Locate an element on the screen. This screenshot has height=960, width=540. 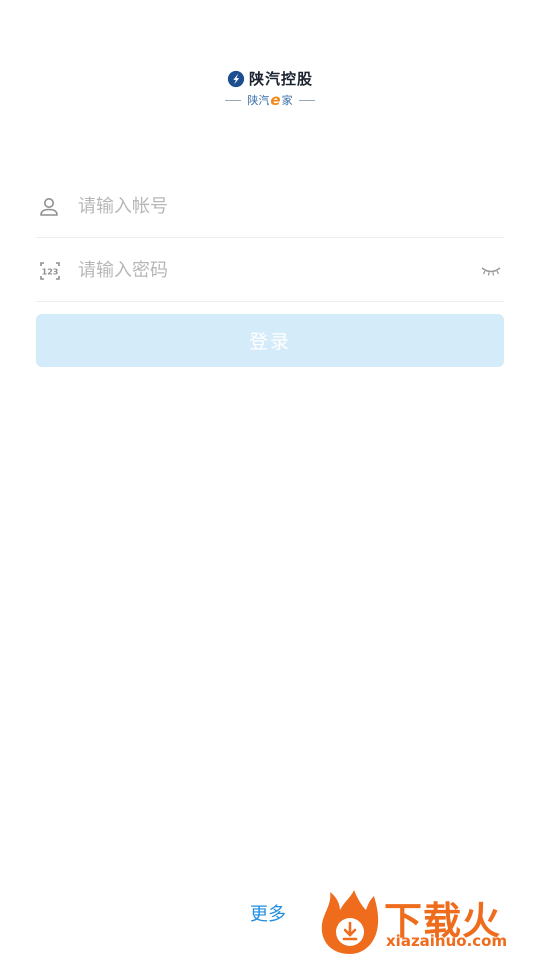
logo-divider-right is located at coordinates (306, 100).